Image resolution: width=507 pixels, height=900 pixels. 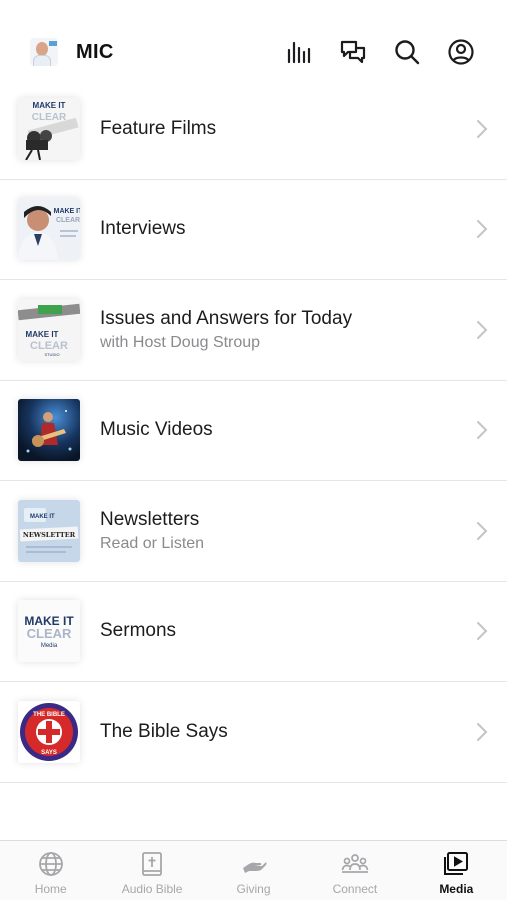 I want to click on bottom-tab-bar: Home Audio Bible Giving Connect Media, so click(x=253, y=870).